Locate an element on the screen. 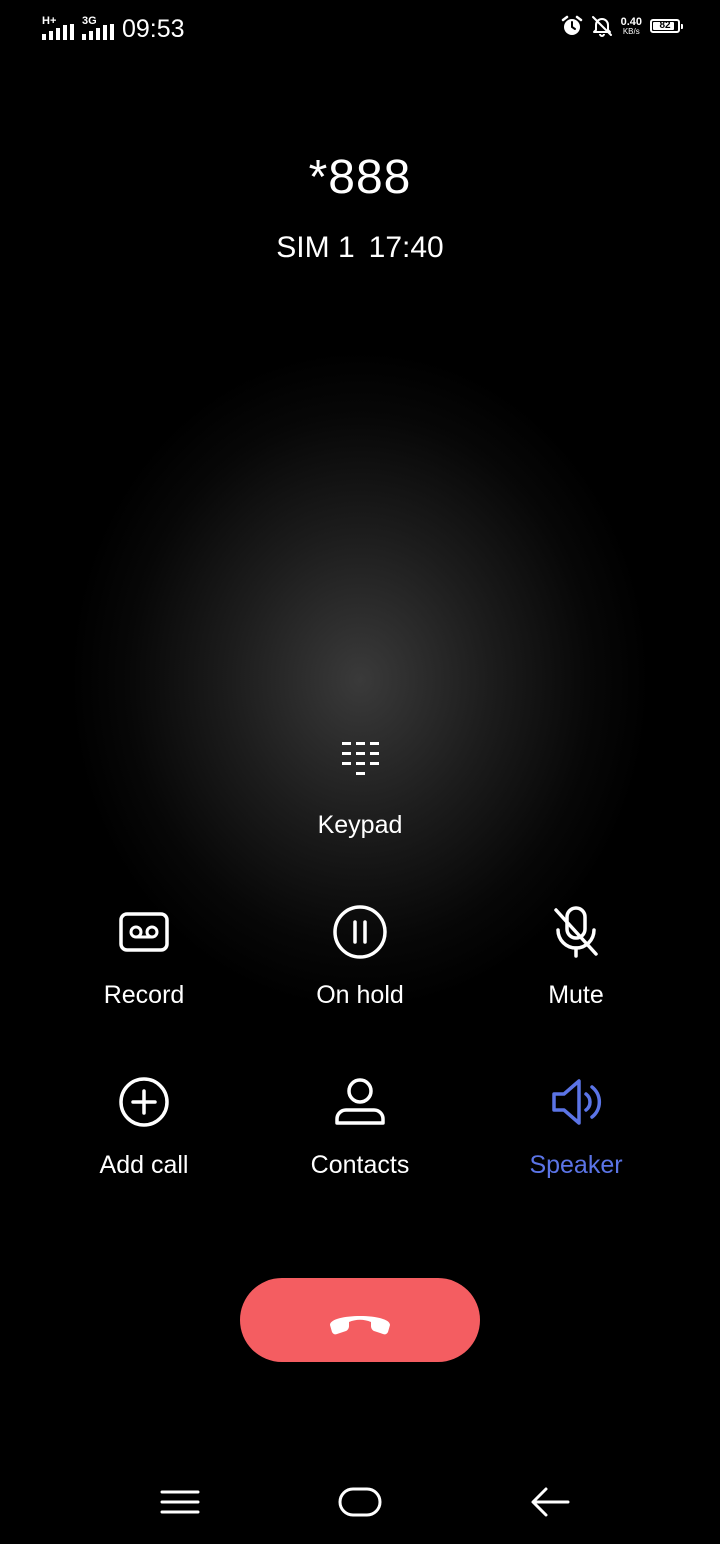 This screenshot has height=1544, width=720. speaker-label: Speaker is located at coordinates (576, 1165).